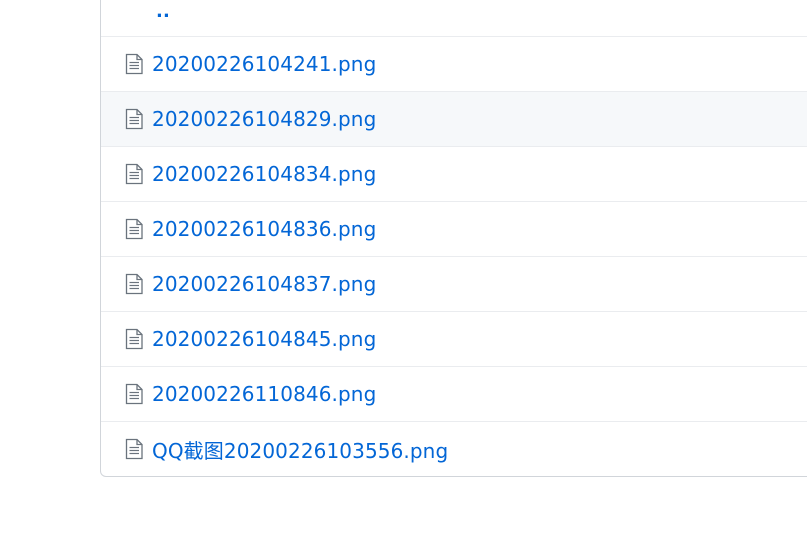  What do you see at coordinates (264, 394) in the screenshot?
I see `file-link: 20200226110846.png` at bounding box center [264, 394].